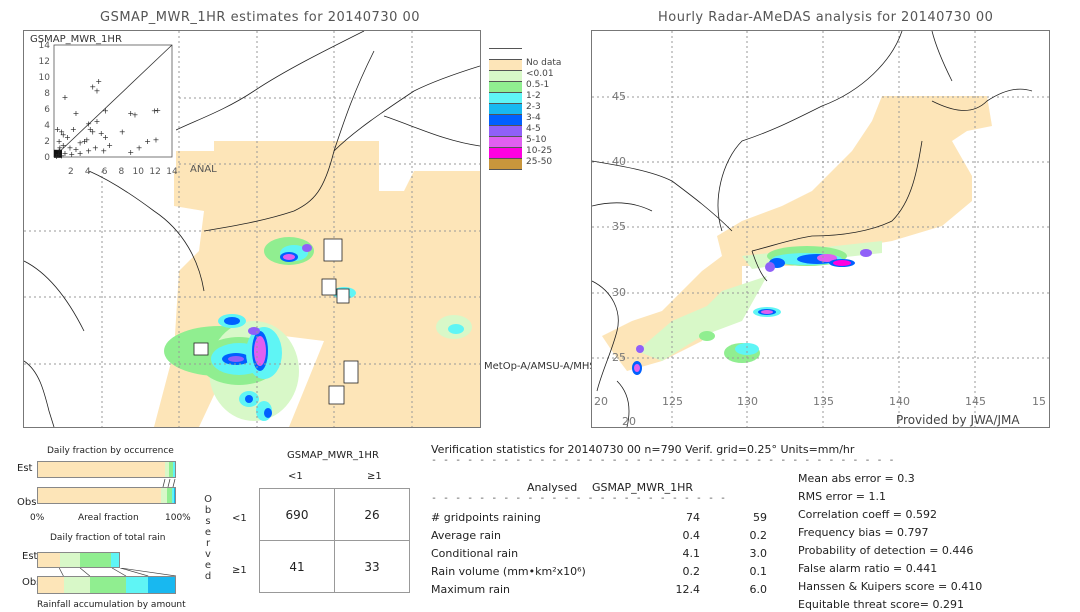  What do you see at coordinates (88, 172) in the screenshot?
I see `inset-x-tick: 4` at bounding box center [88, 172].